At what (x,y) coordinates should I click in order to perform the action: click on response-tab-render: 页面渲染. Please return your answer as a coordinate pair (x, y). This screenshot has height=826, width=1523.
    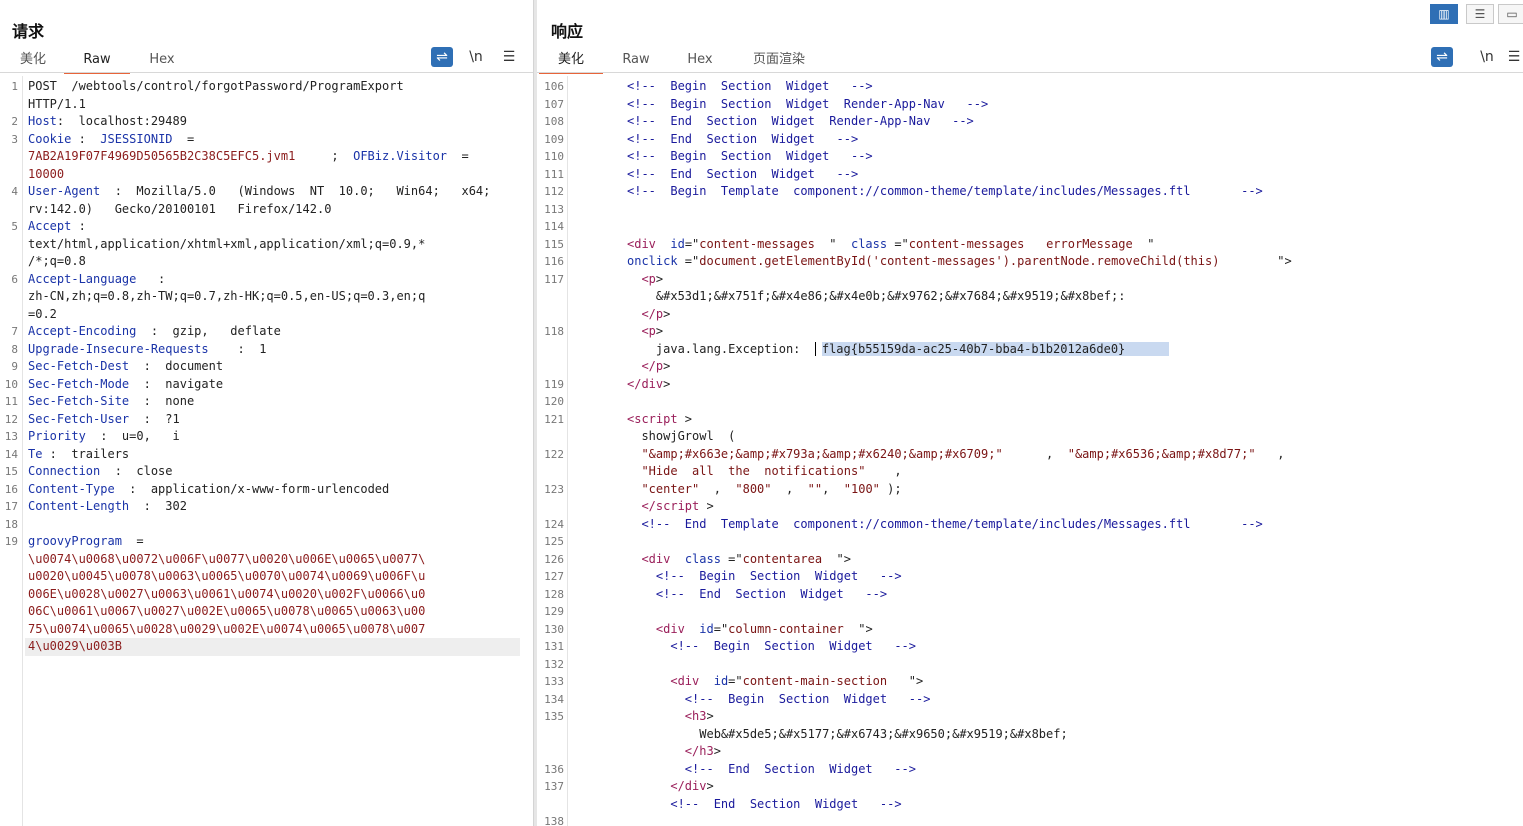
    Looking at the image, I should click on (779, 61).